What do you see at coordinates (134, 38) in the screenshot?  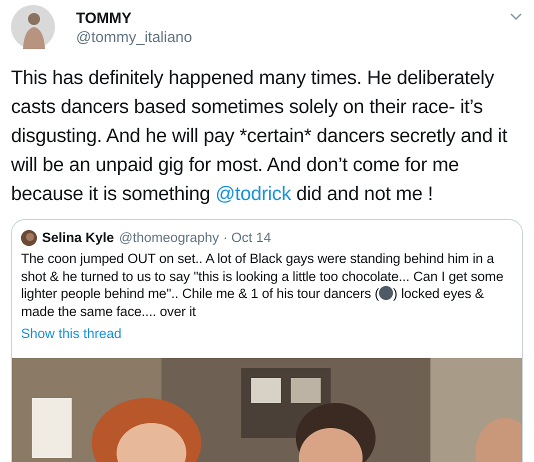 I see `user-handle: @tommy_italiano` at bounding box center [134, 38].